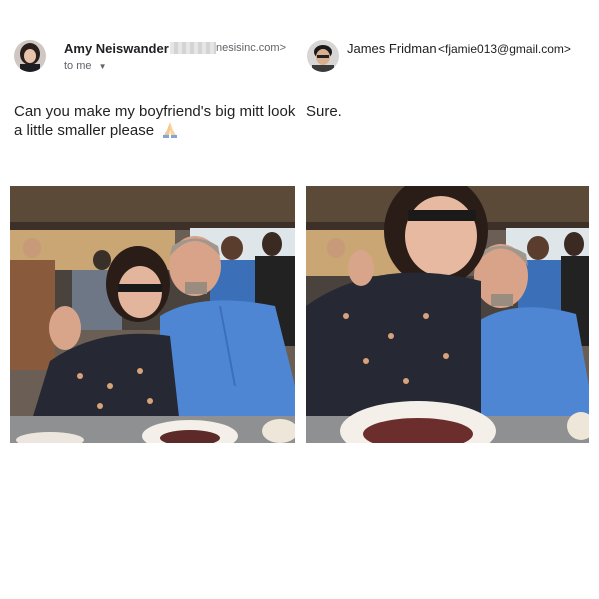 The width and height of the screenshot is (599, 599). What do you see at coordinates (170, 132) in the screenshot?
I see `pray-hands-emoji-icon` at bounding box center [170, 132].